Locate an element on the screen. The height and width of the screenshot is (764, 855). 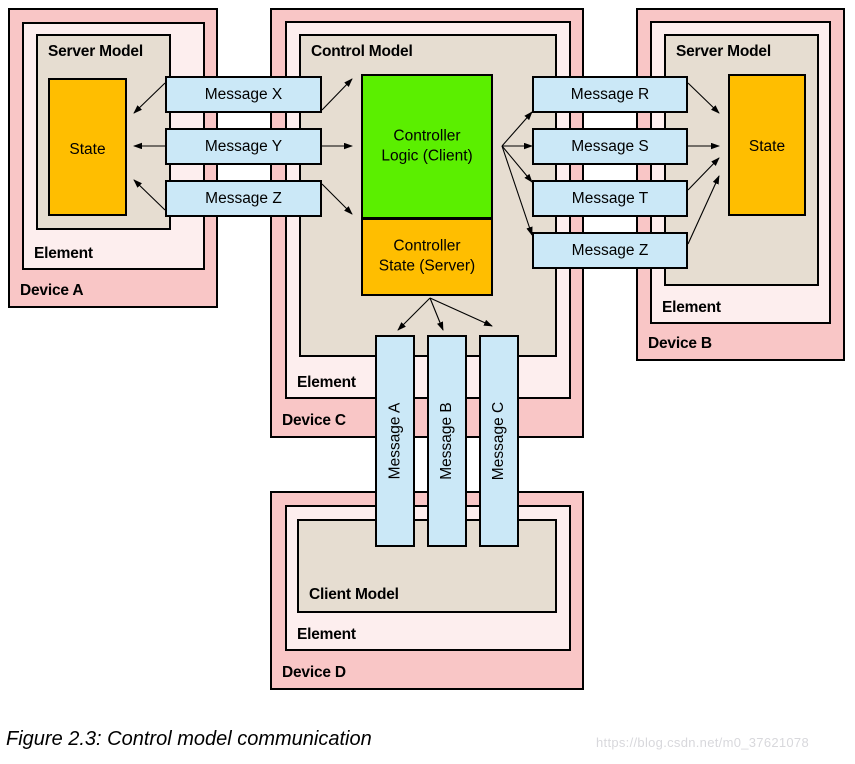
message-box-right-0: Message R is located at coordinates (610, 94).